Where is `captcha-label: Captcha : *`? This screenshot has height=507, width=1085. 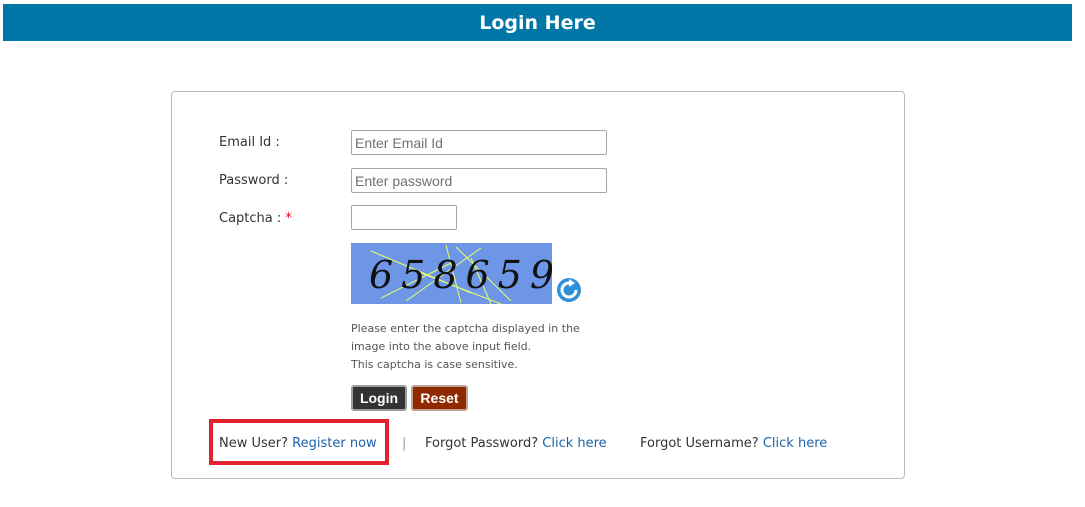
captcha-label: Captcha : * is located at coordinates (255, 218).